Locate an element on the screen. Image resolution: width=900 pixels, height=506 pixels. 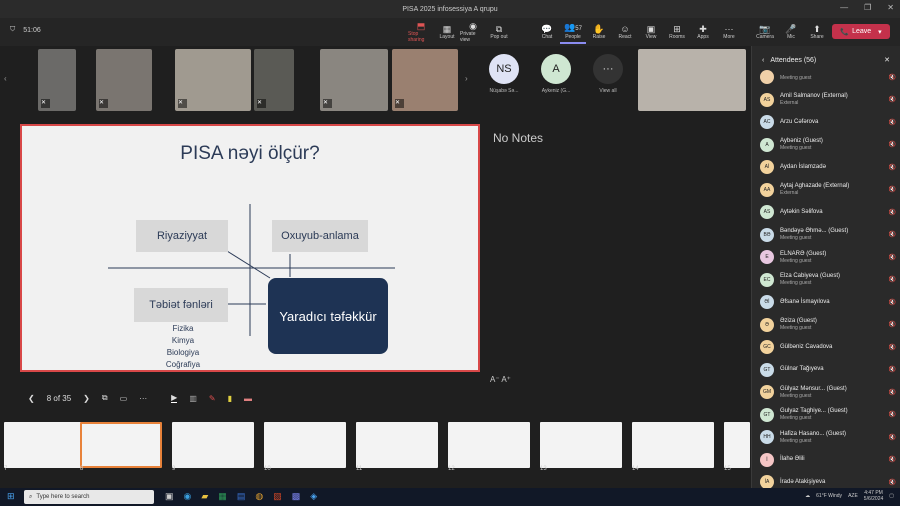
slides-icon: ▭ is located at coordinates (124, 398).